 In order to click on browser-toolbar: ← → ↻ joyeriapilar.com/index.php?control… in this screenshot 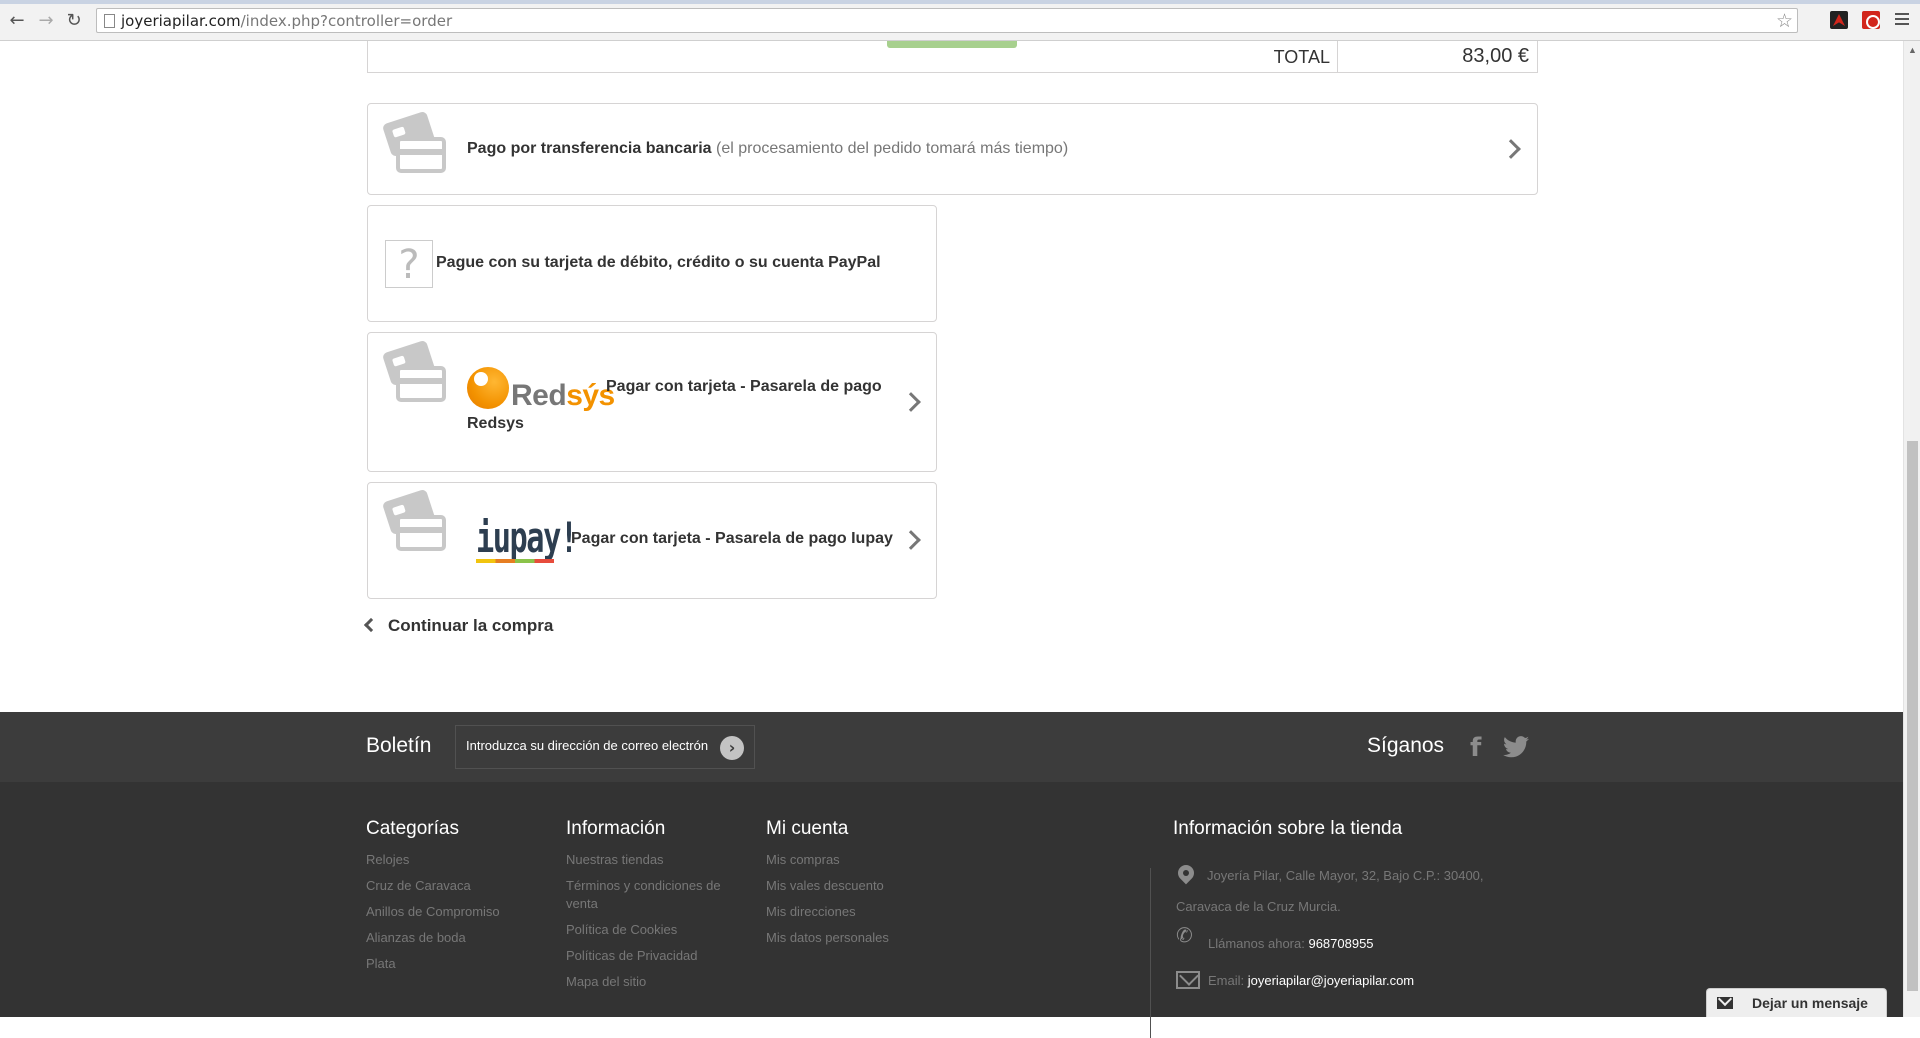, I will do `click(960, 20)`.